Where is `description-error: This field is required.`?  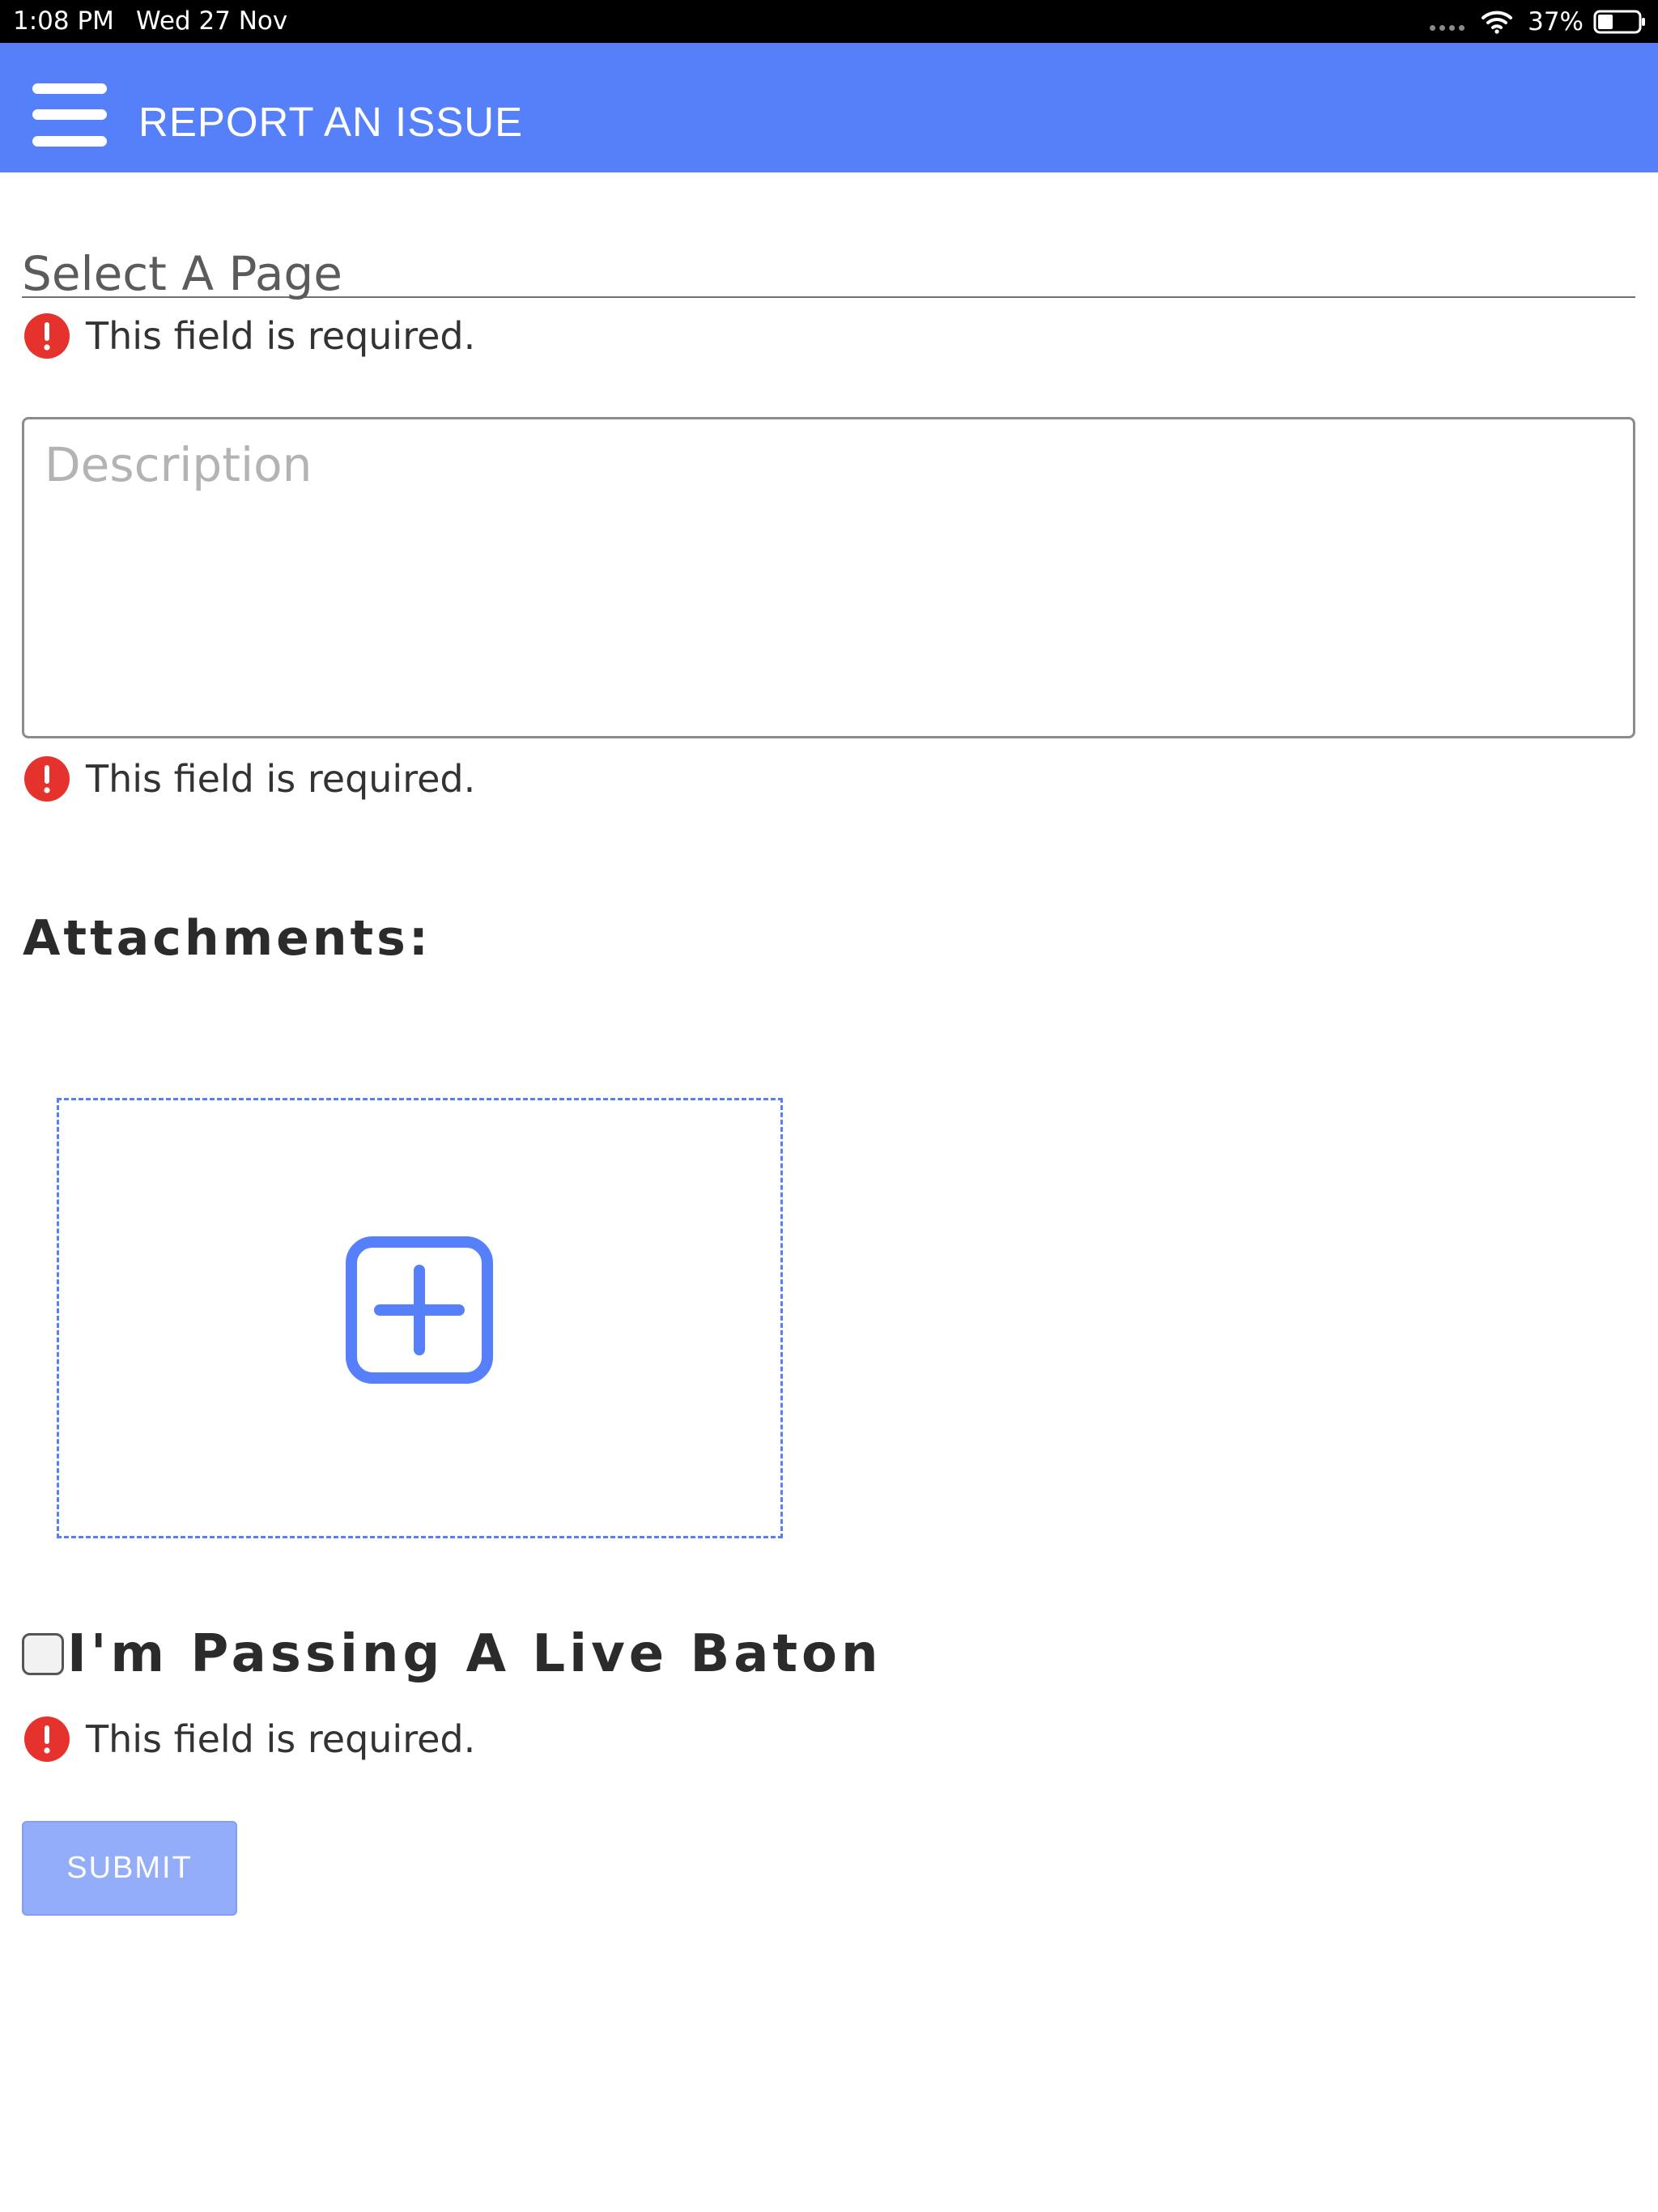 description-error: This field is required. is located at coordinates (249, 779).